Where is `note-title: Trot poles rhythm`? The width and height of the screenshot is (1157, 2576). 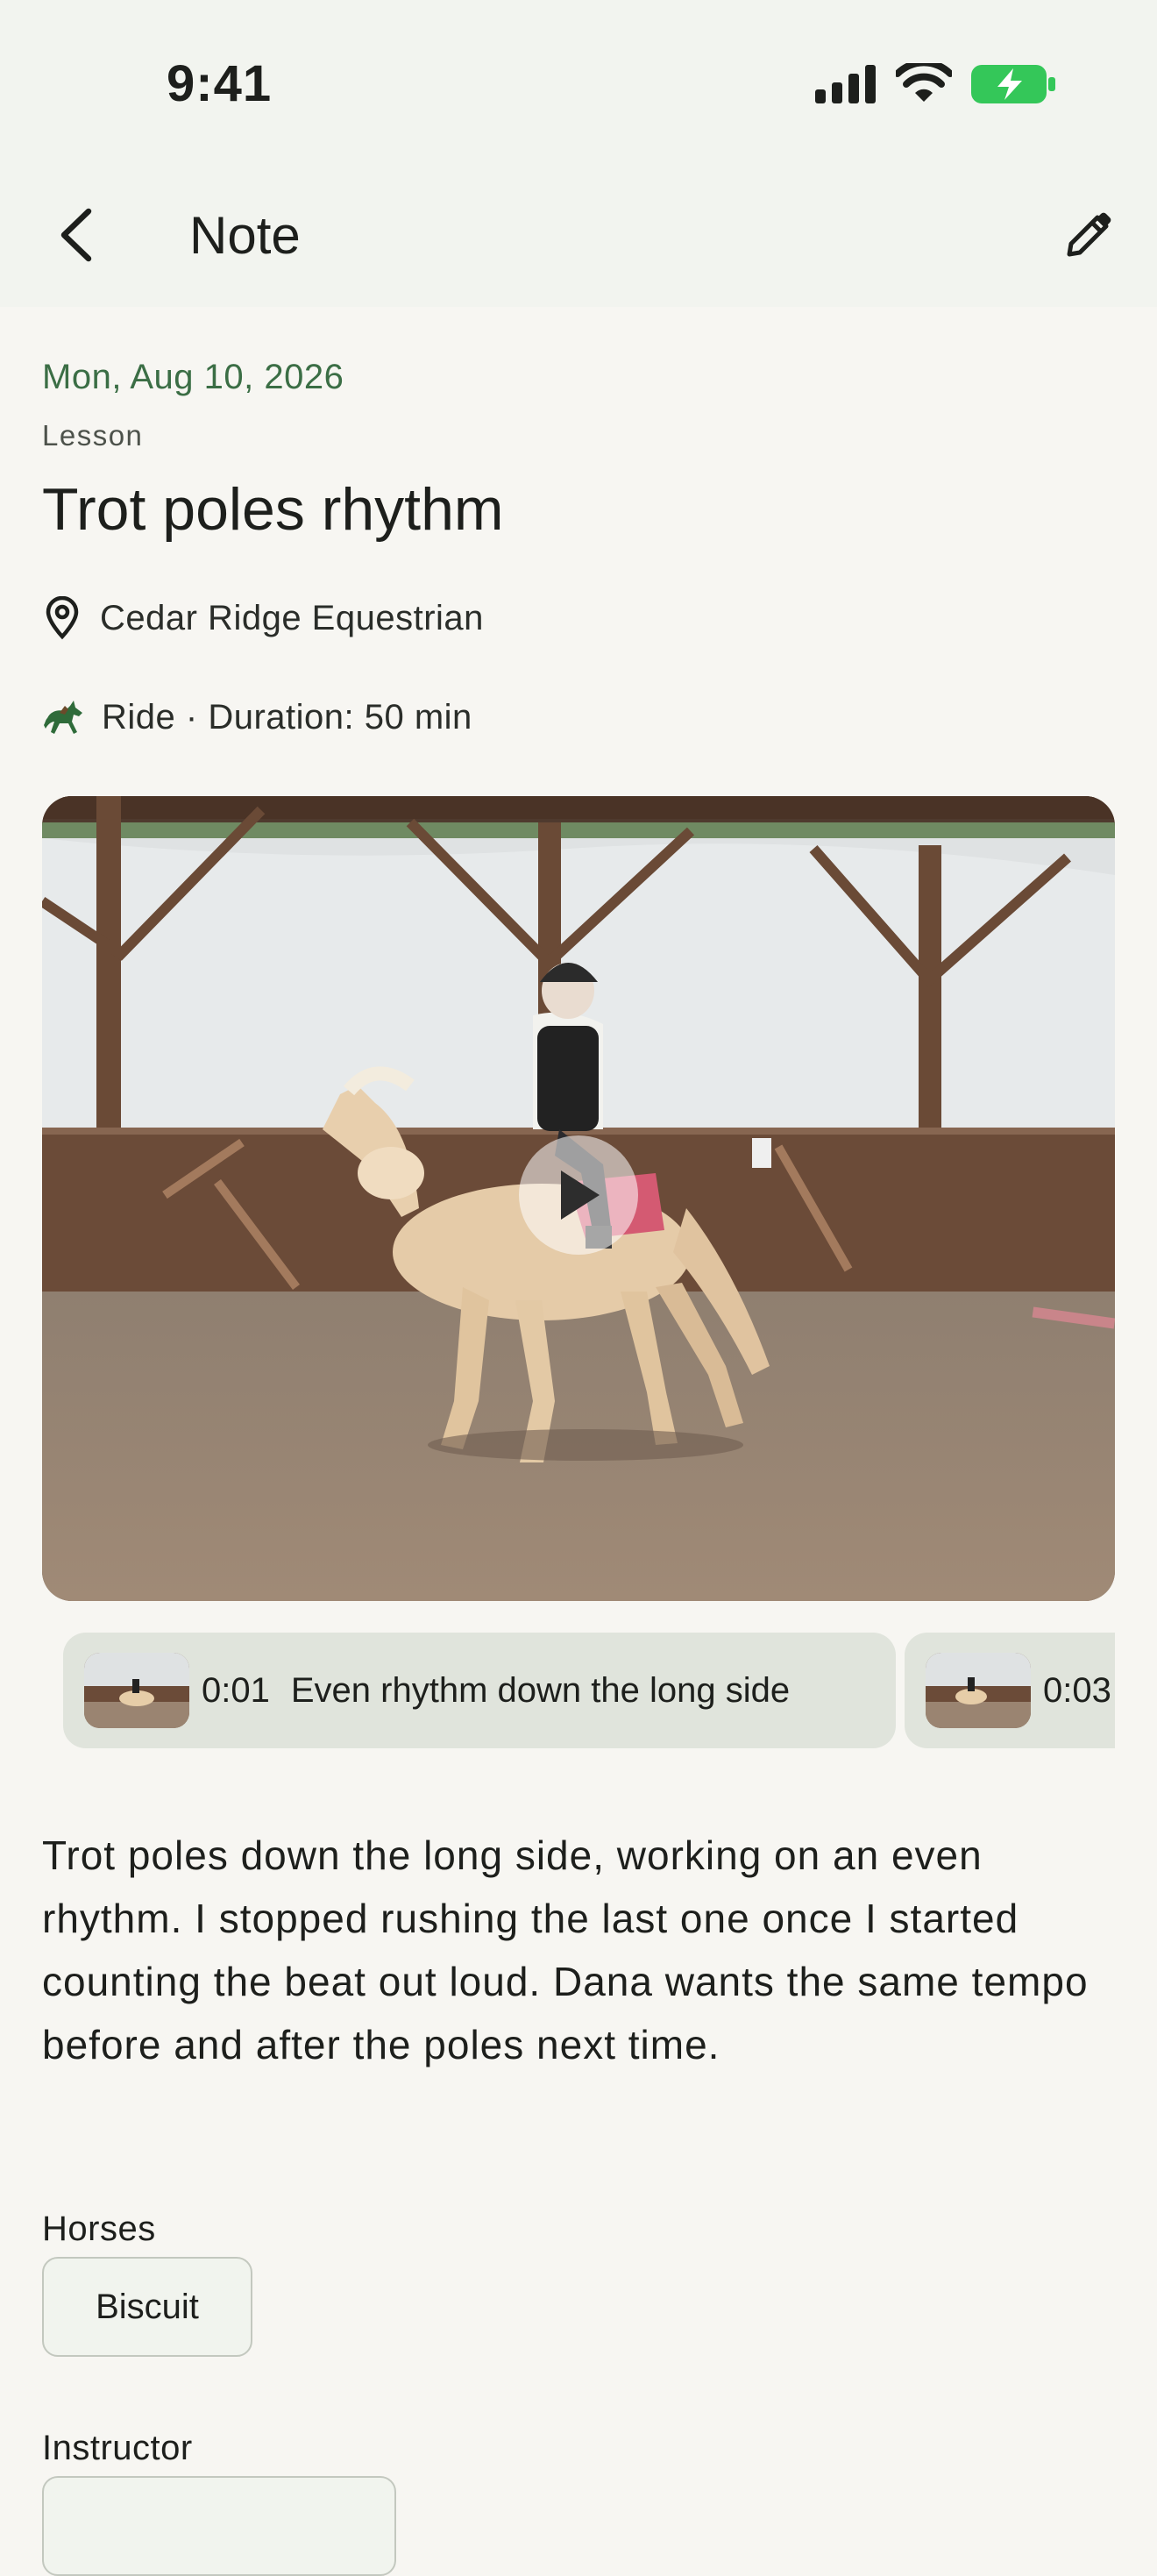 note-title: Trot poles rhythm is located at coordinates (273, 509).